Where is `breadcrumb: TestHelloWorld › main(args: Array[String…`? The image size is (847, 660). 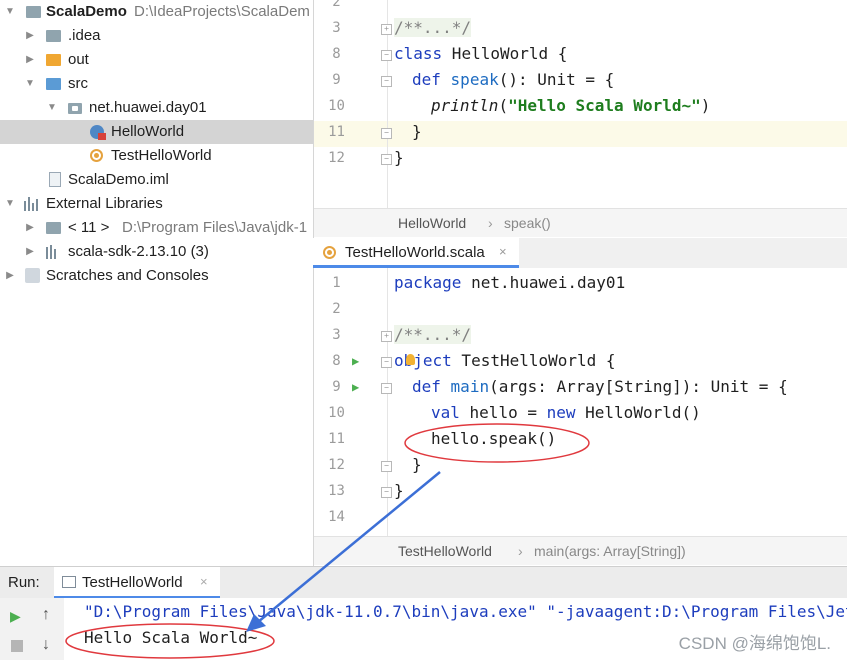
breadcrumb: TestHelloWorld › main(args: Array[String… is located at coordinates (580, 550).